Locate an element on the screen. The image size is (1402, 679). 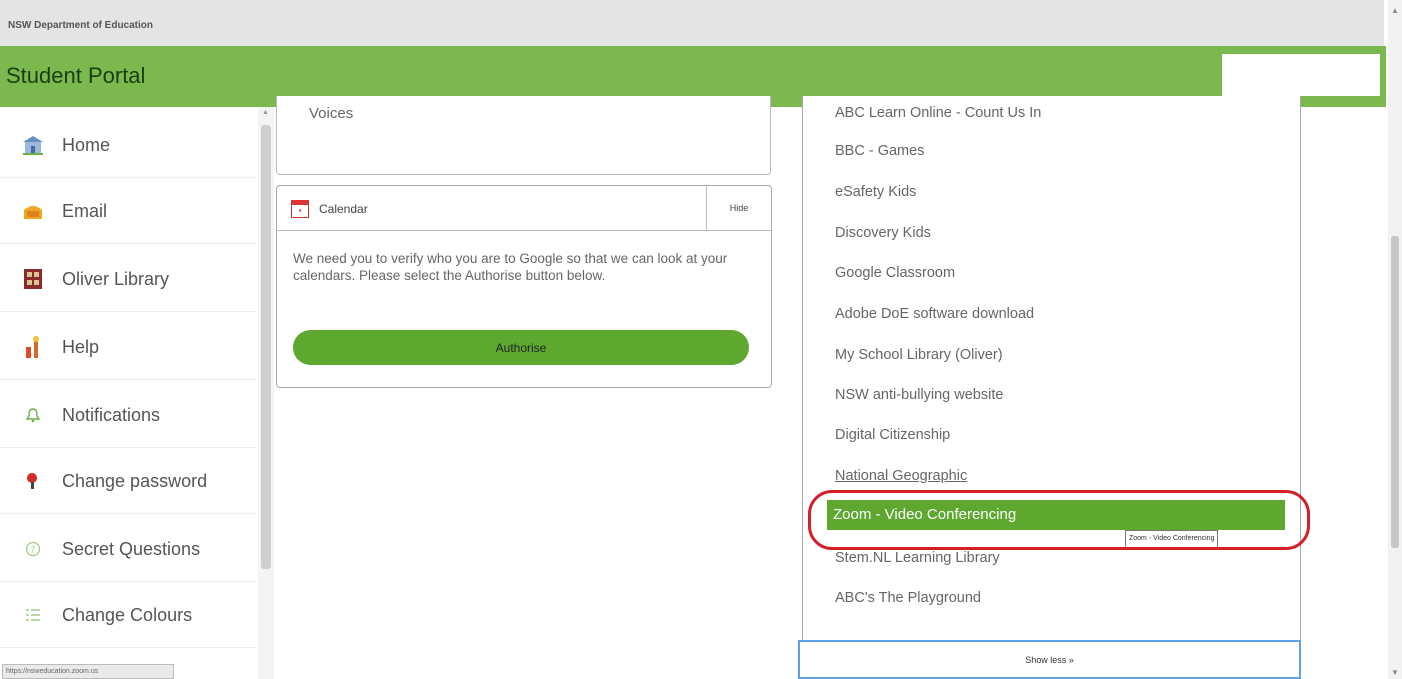
page-title: Student Portal is located at coordinates (76, 75).